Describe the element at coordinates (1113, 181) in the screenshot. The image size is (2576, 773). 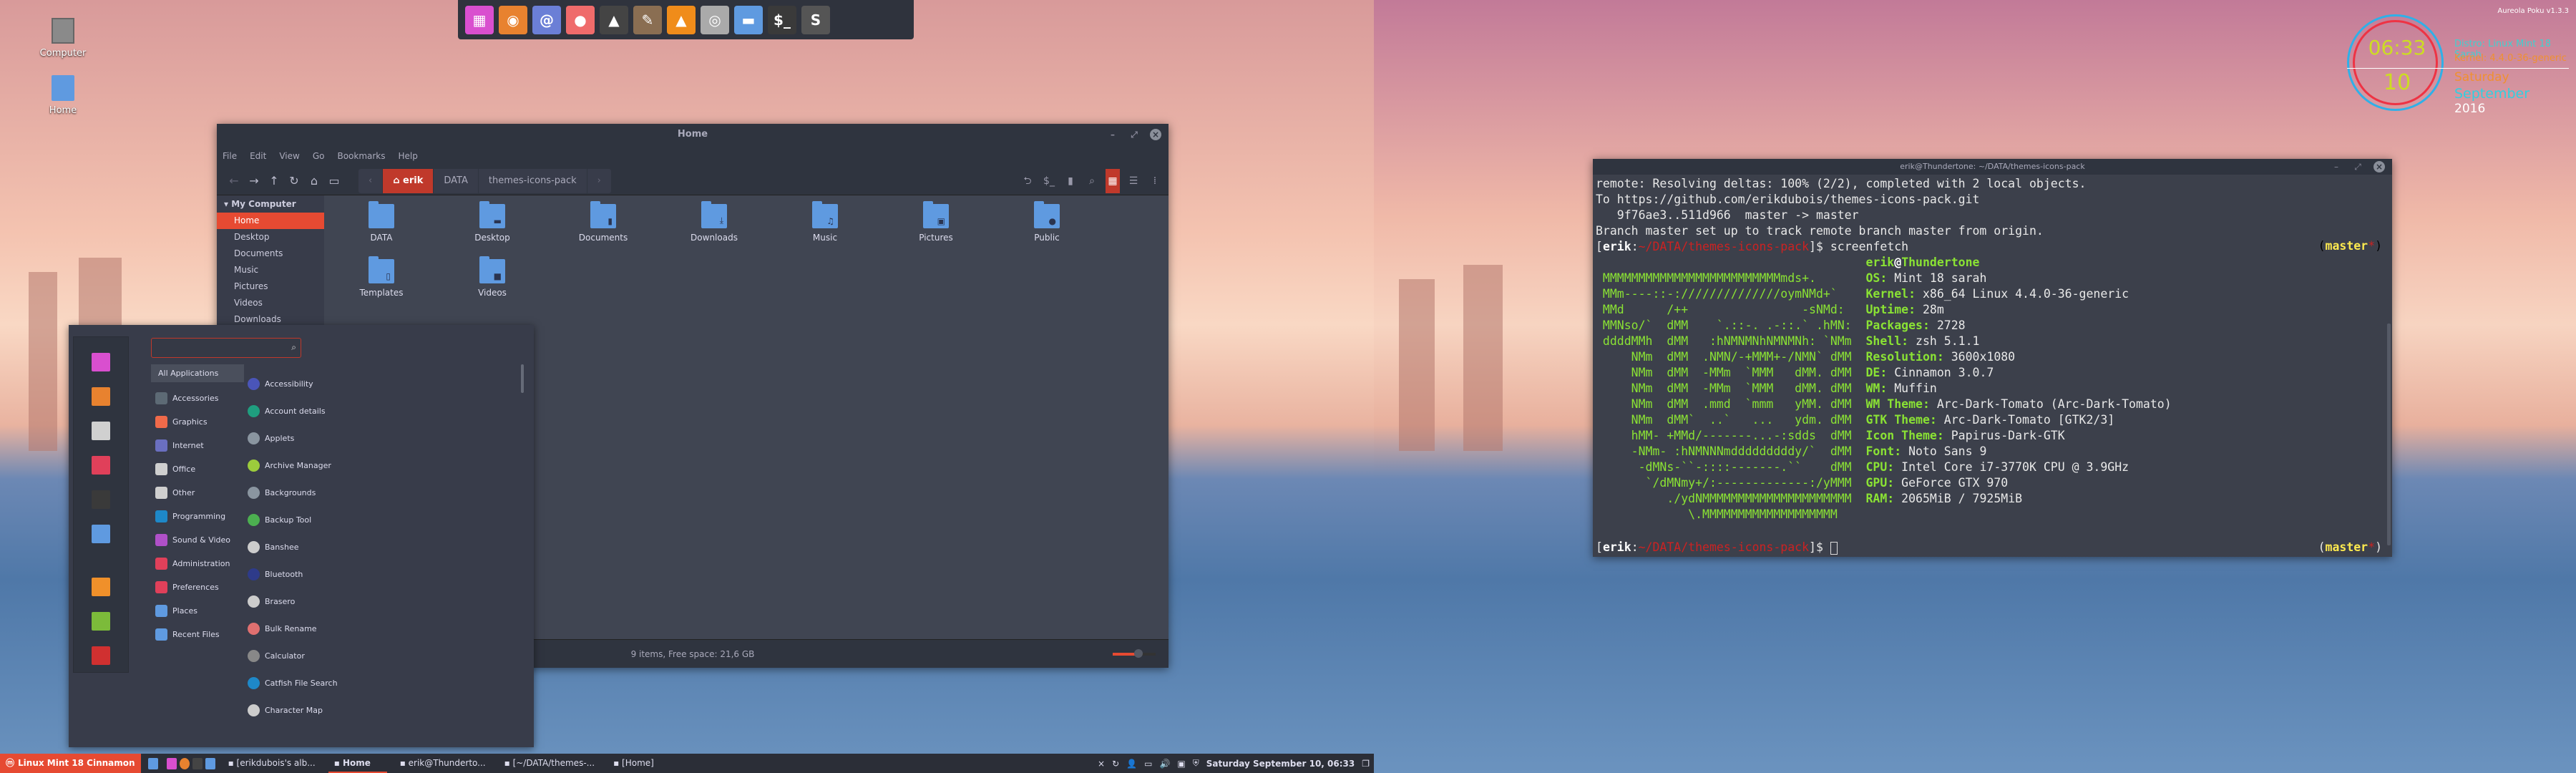
I see `icon-view-button: ▦` at that location.